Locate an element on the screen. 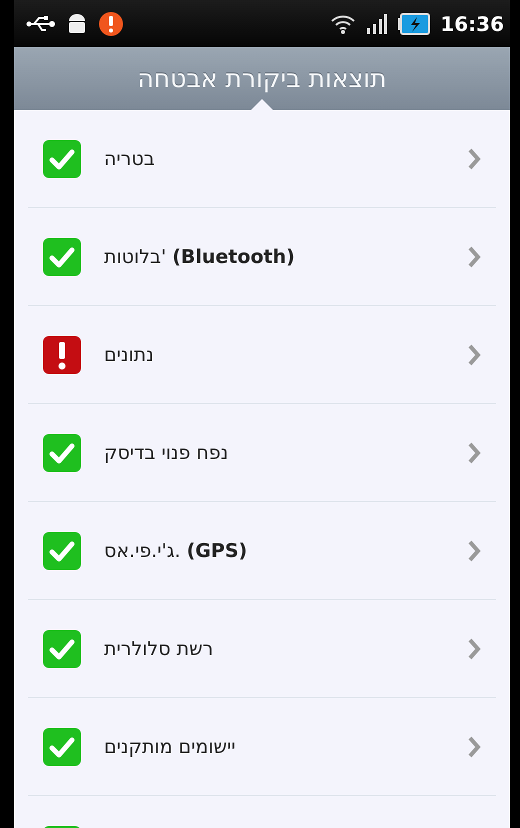 The height and width of the screenshot is (828, 520). item-label: יישומים מותקנים is located at coordinates (170, 747).